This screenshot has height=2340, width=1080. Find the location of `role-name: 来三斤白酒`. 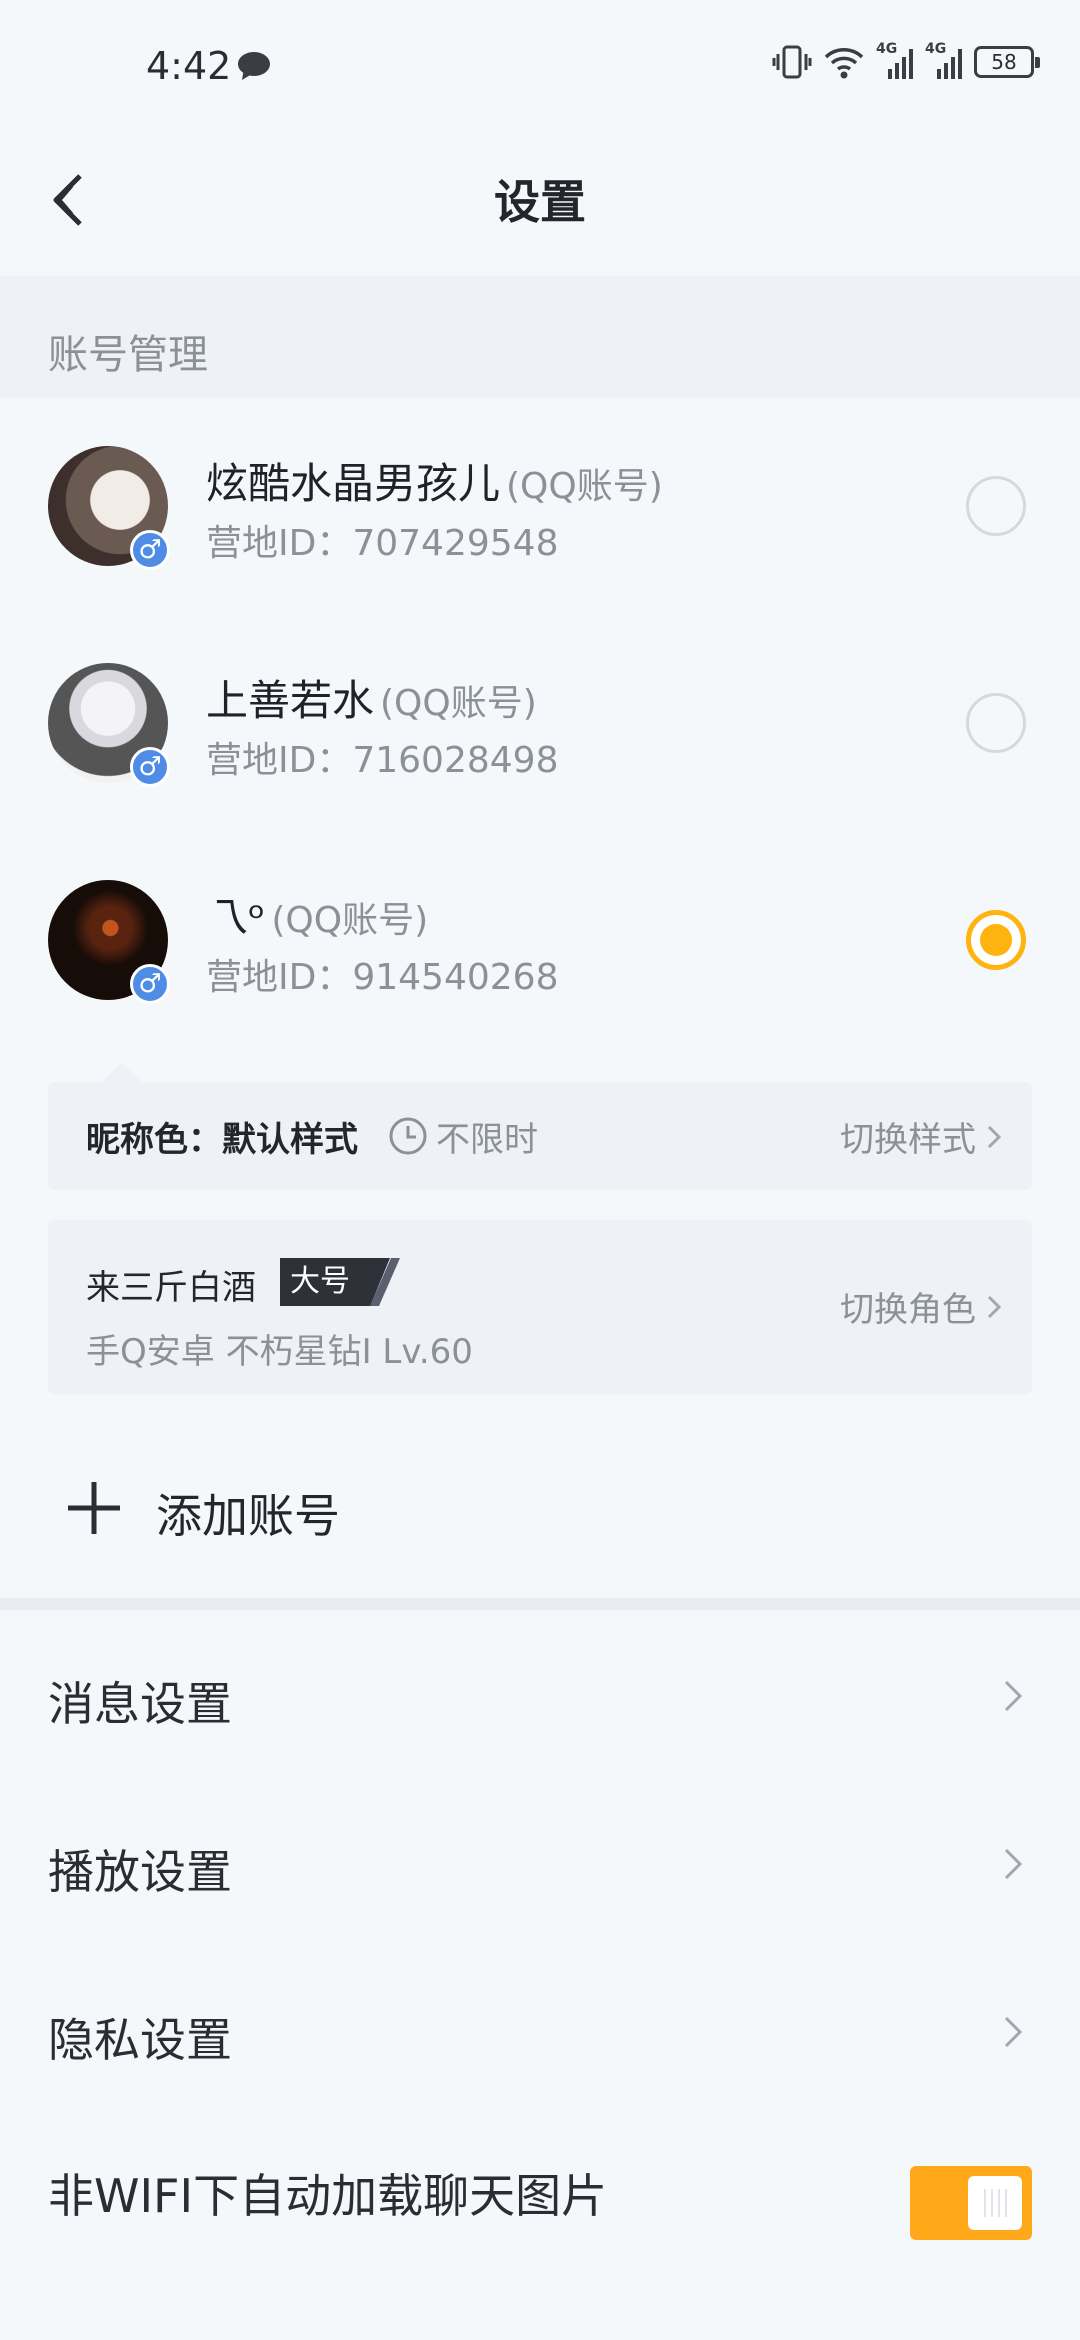

role-name: 来三斤白酒 is located at coordinates (171, 1288).